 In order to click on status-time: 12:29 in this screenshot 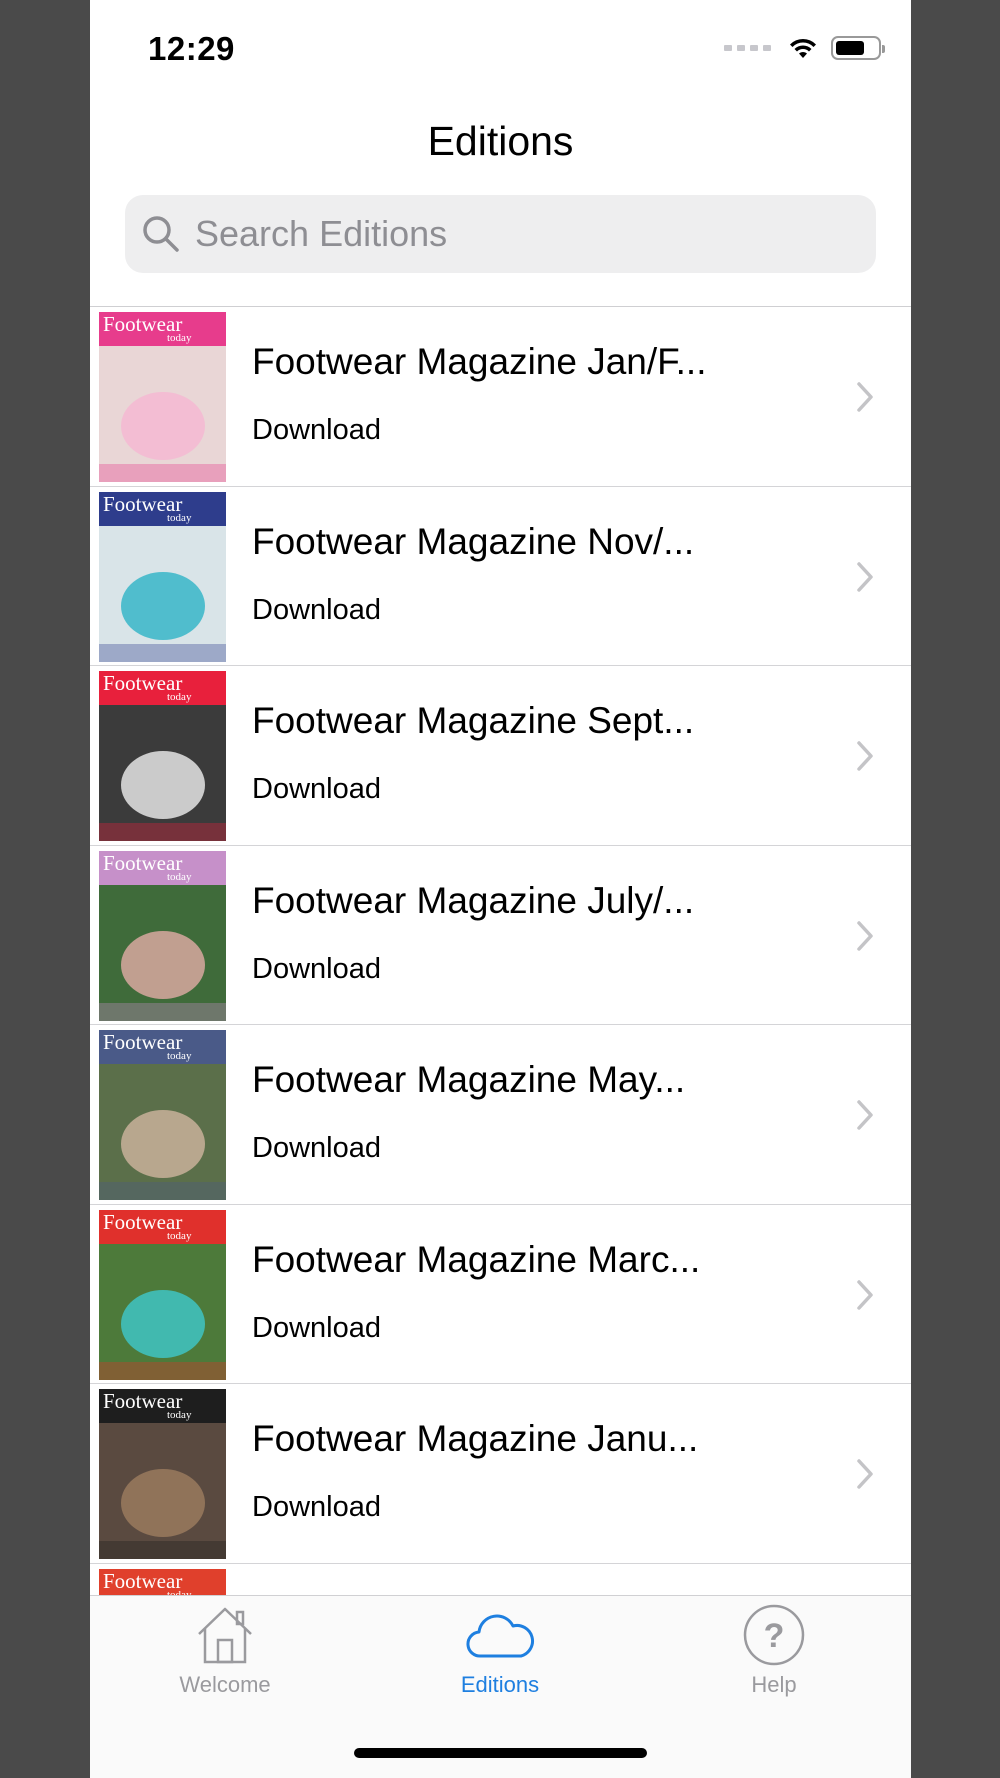, I will do `click(191, 48)`.